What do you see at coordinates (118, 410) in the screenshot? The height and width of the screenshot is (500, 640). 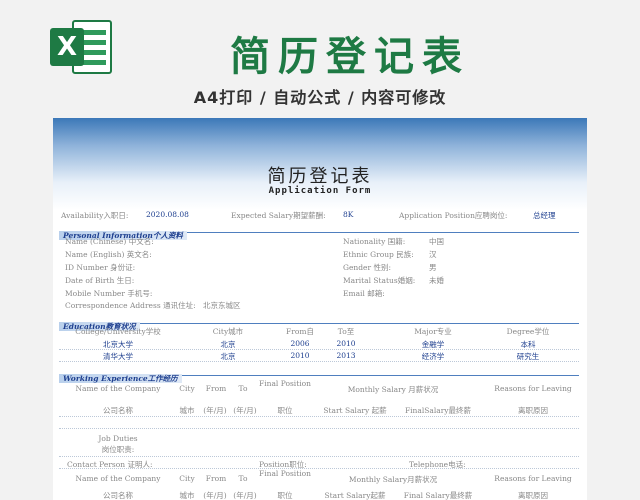 I see `work-col-company-cn: 公司名称` at bounding box center [118, 410].